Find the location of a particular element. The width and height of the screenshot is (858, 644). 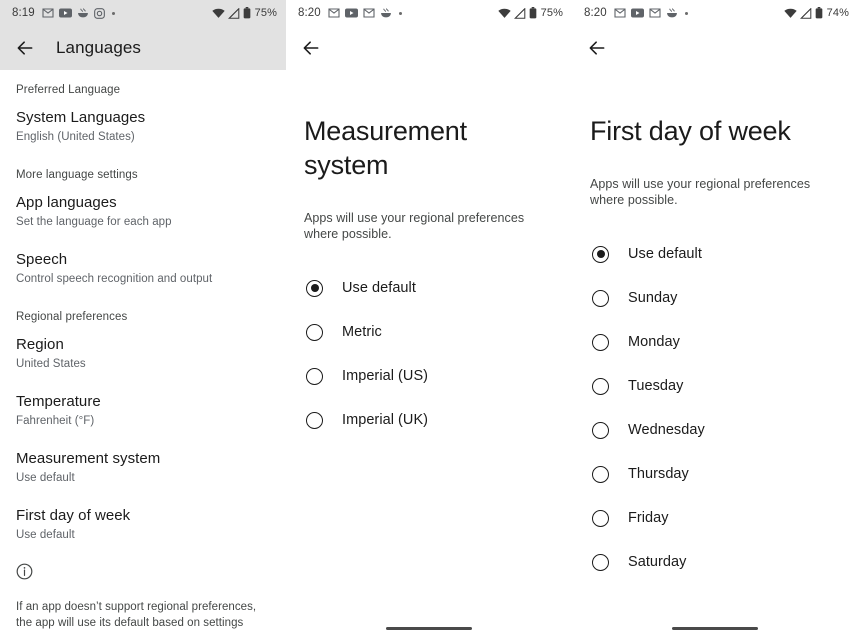

radio-option-imperial-us: Imperial (US) is located at coordinates (429, 376).